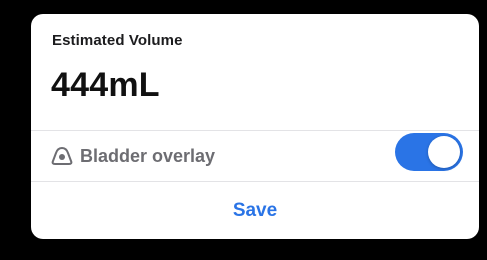  I want to click on bladder-overlay-toggle, so click(429, 152).